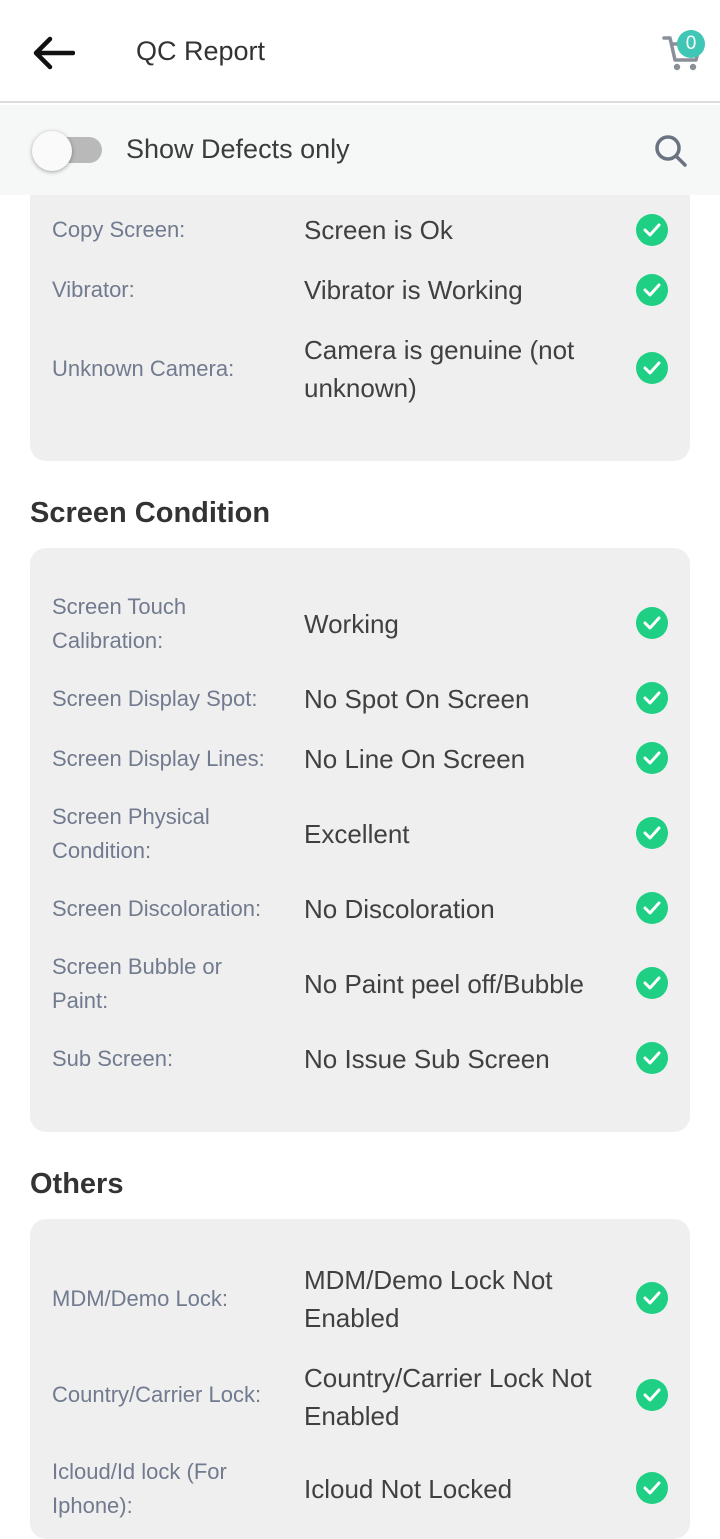  Describe the element at coordinates (93, 289) in the screenshot. I see `row-label: Vibrator:` at that location.